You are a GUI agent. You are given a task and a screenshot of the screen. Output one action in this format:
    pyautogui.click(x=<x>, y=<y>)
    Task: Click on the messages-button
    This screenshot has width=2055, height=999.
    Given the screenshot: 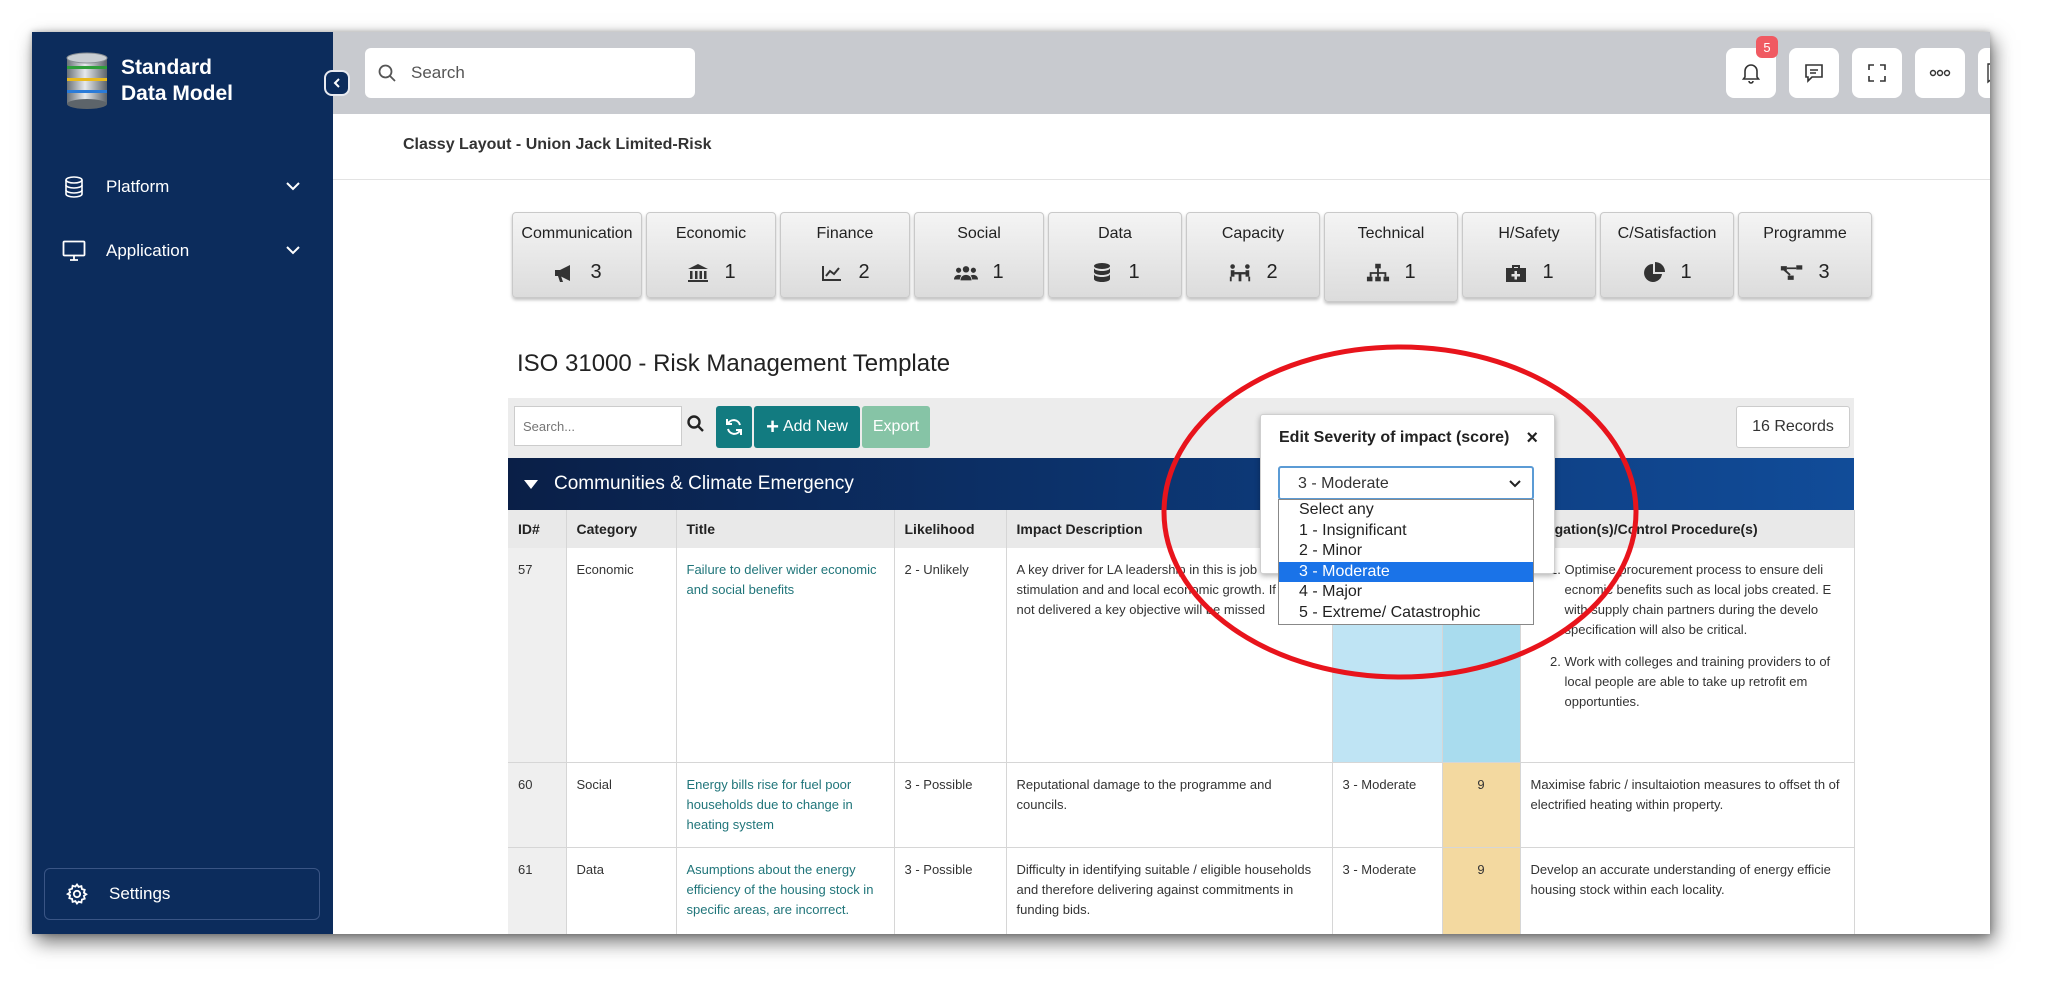 What is the action you would take?
    pyautogui.click(x=1814, y=73)
    